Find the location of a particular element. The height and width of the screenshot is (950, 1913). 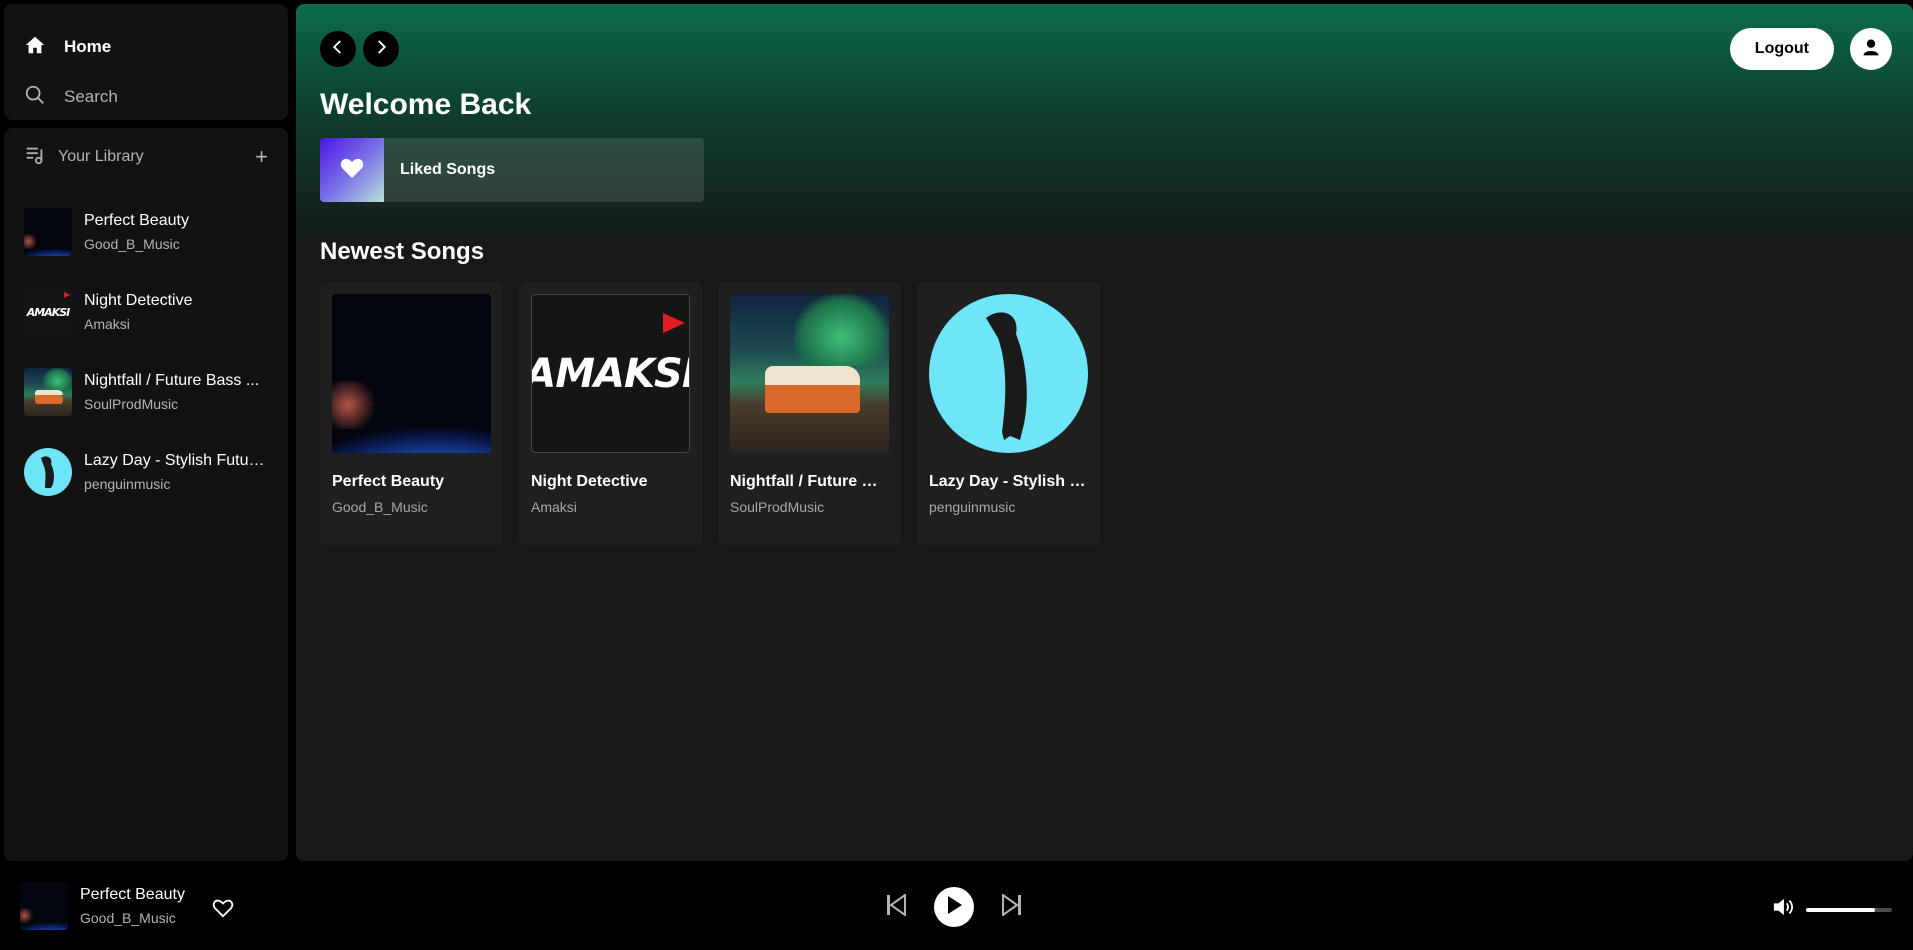

song-card-title: Night Detective is located at coordinates (589, 481).